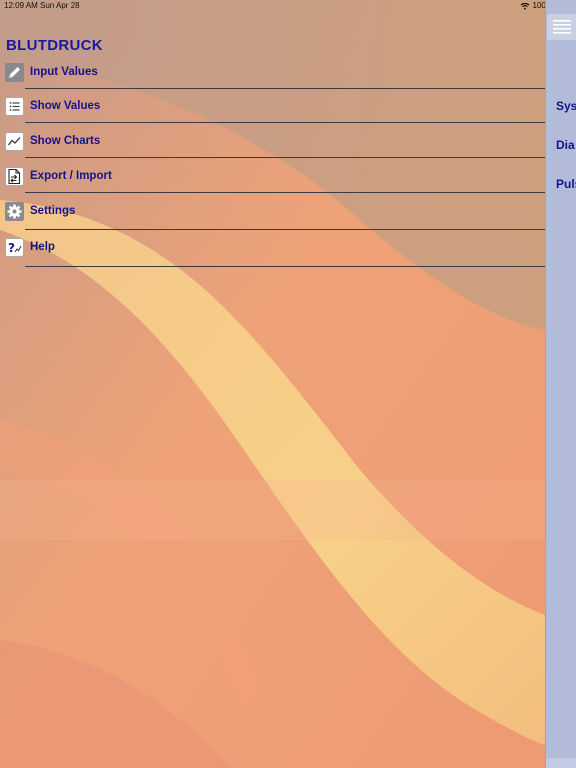 This screenshot has height=768, width=576. Describe the element at coordinates (14, 141) in the screenshot. I see `line-chart-icon` at that location.